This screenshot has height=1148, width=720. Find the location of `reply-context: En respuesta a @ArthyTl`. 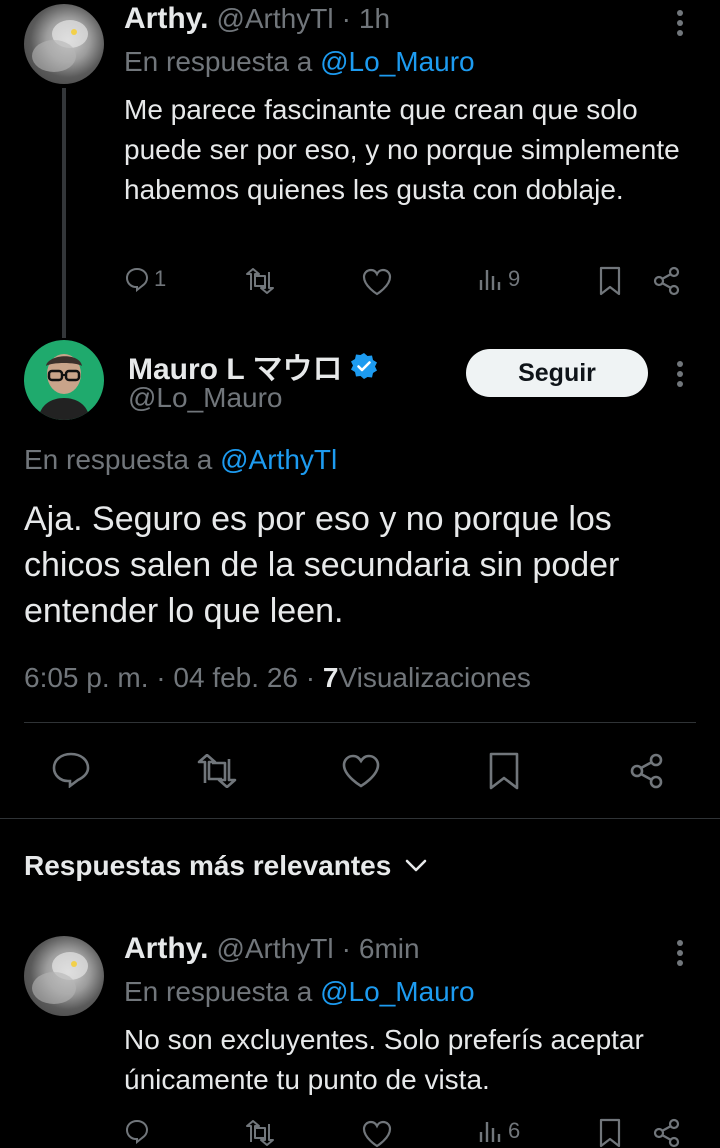

reply-context: En respuesta a @ArthyTl is located at coordinates (180, 460).